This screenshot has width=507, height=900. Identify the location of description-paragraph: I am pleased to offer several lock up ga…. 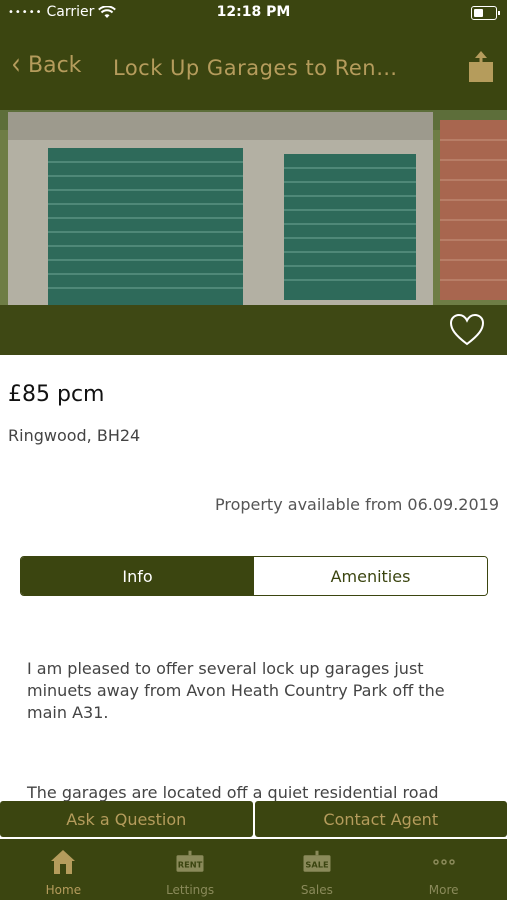
(236, 690).